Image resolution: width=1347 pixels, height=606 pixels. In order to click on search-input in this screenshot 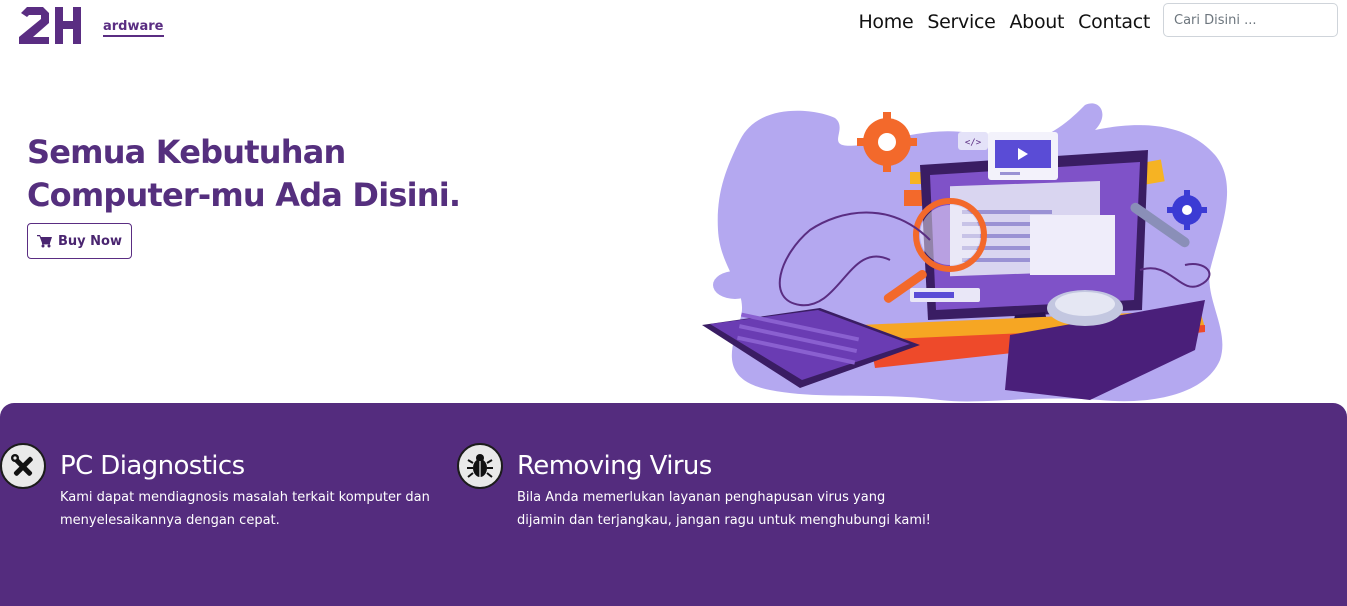, I will do `click(1250, 20)`.